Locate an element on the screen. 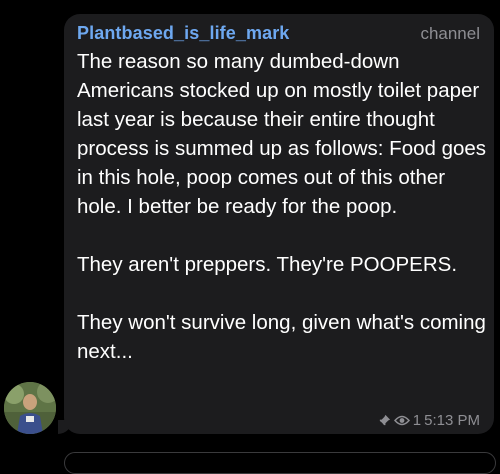 This screenshot has width=500, height=474. avatar-image is located at coordinates (30, 408).